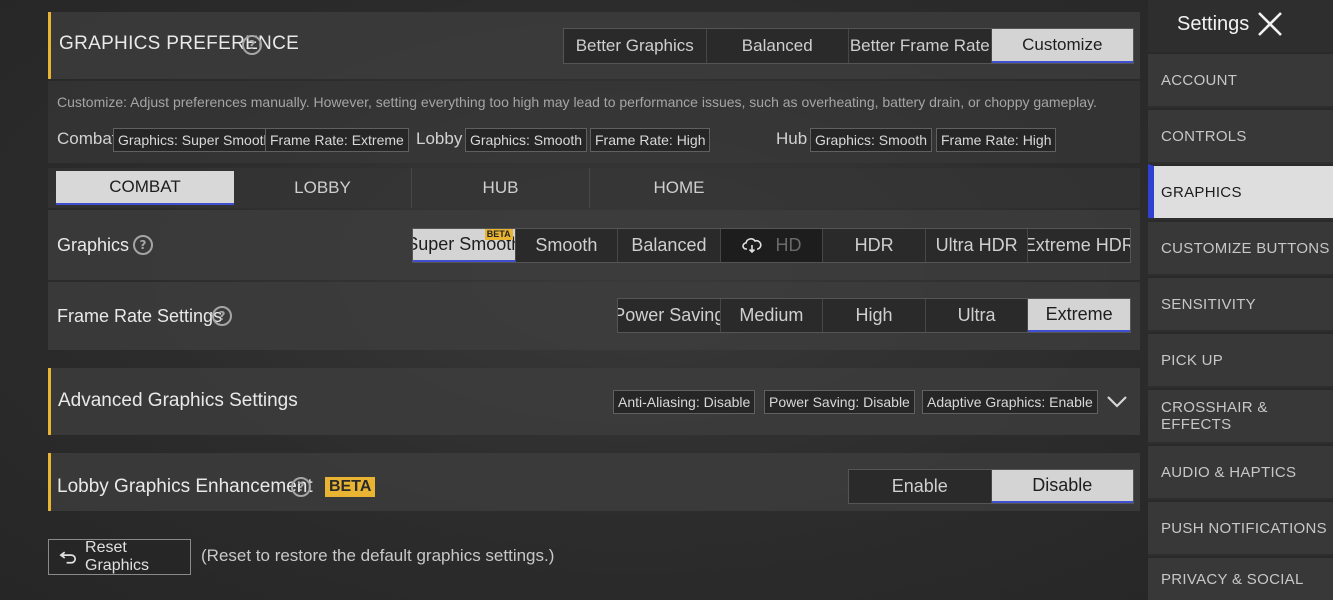 The image size is (1333, 600). I want to click on close-icon, so click(1270, 24).